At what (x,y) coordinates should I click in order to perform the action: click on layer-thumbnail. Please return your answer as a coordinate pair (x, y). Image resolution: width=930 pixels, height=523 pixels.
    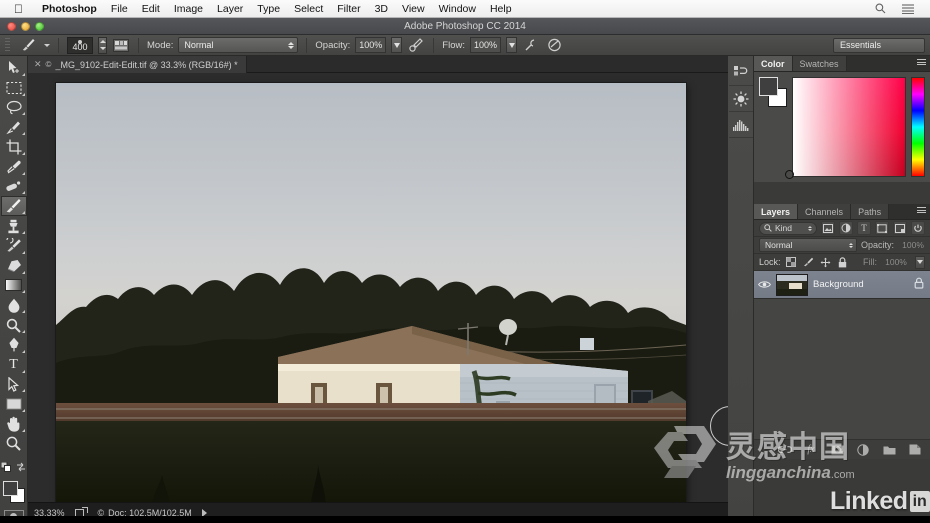
    Looking at the image, I should click on (792, 284).